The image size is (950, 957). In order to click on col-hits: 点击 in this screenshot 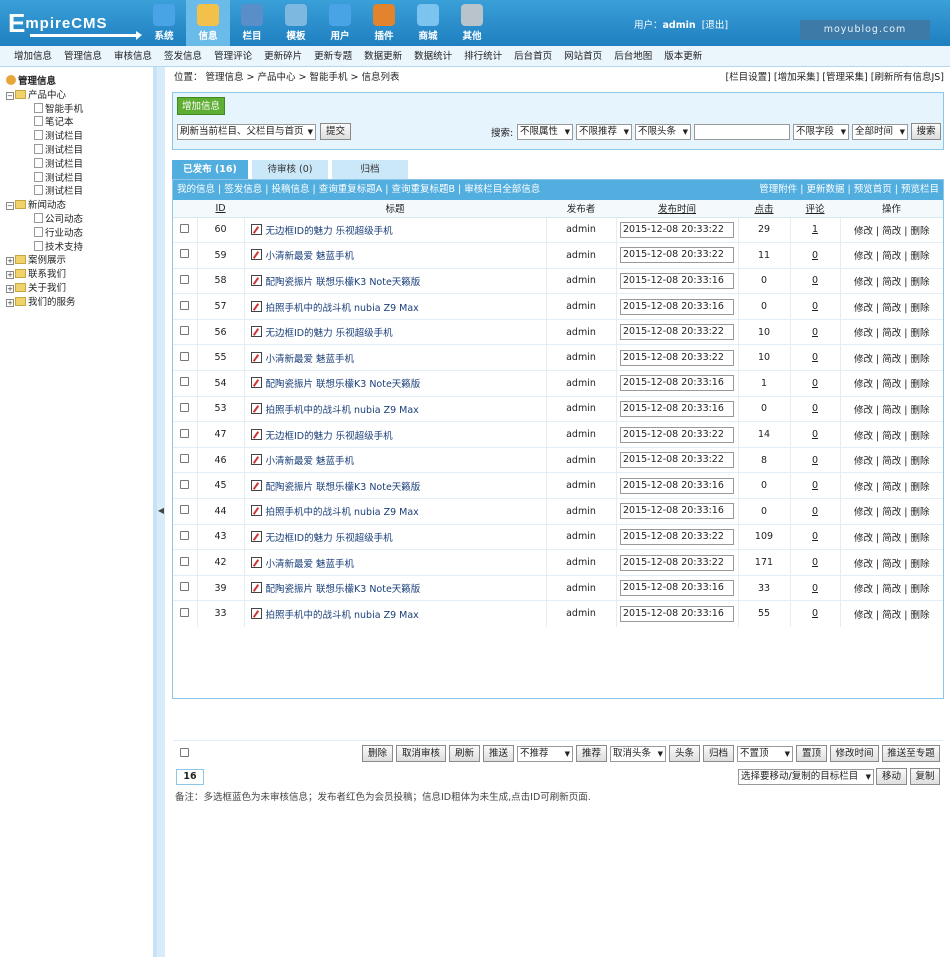, I will do `click(764, 209)`.